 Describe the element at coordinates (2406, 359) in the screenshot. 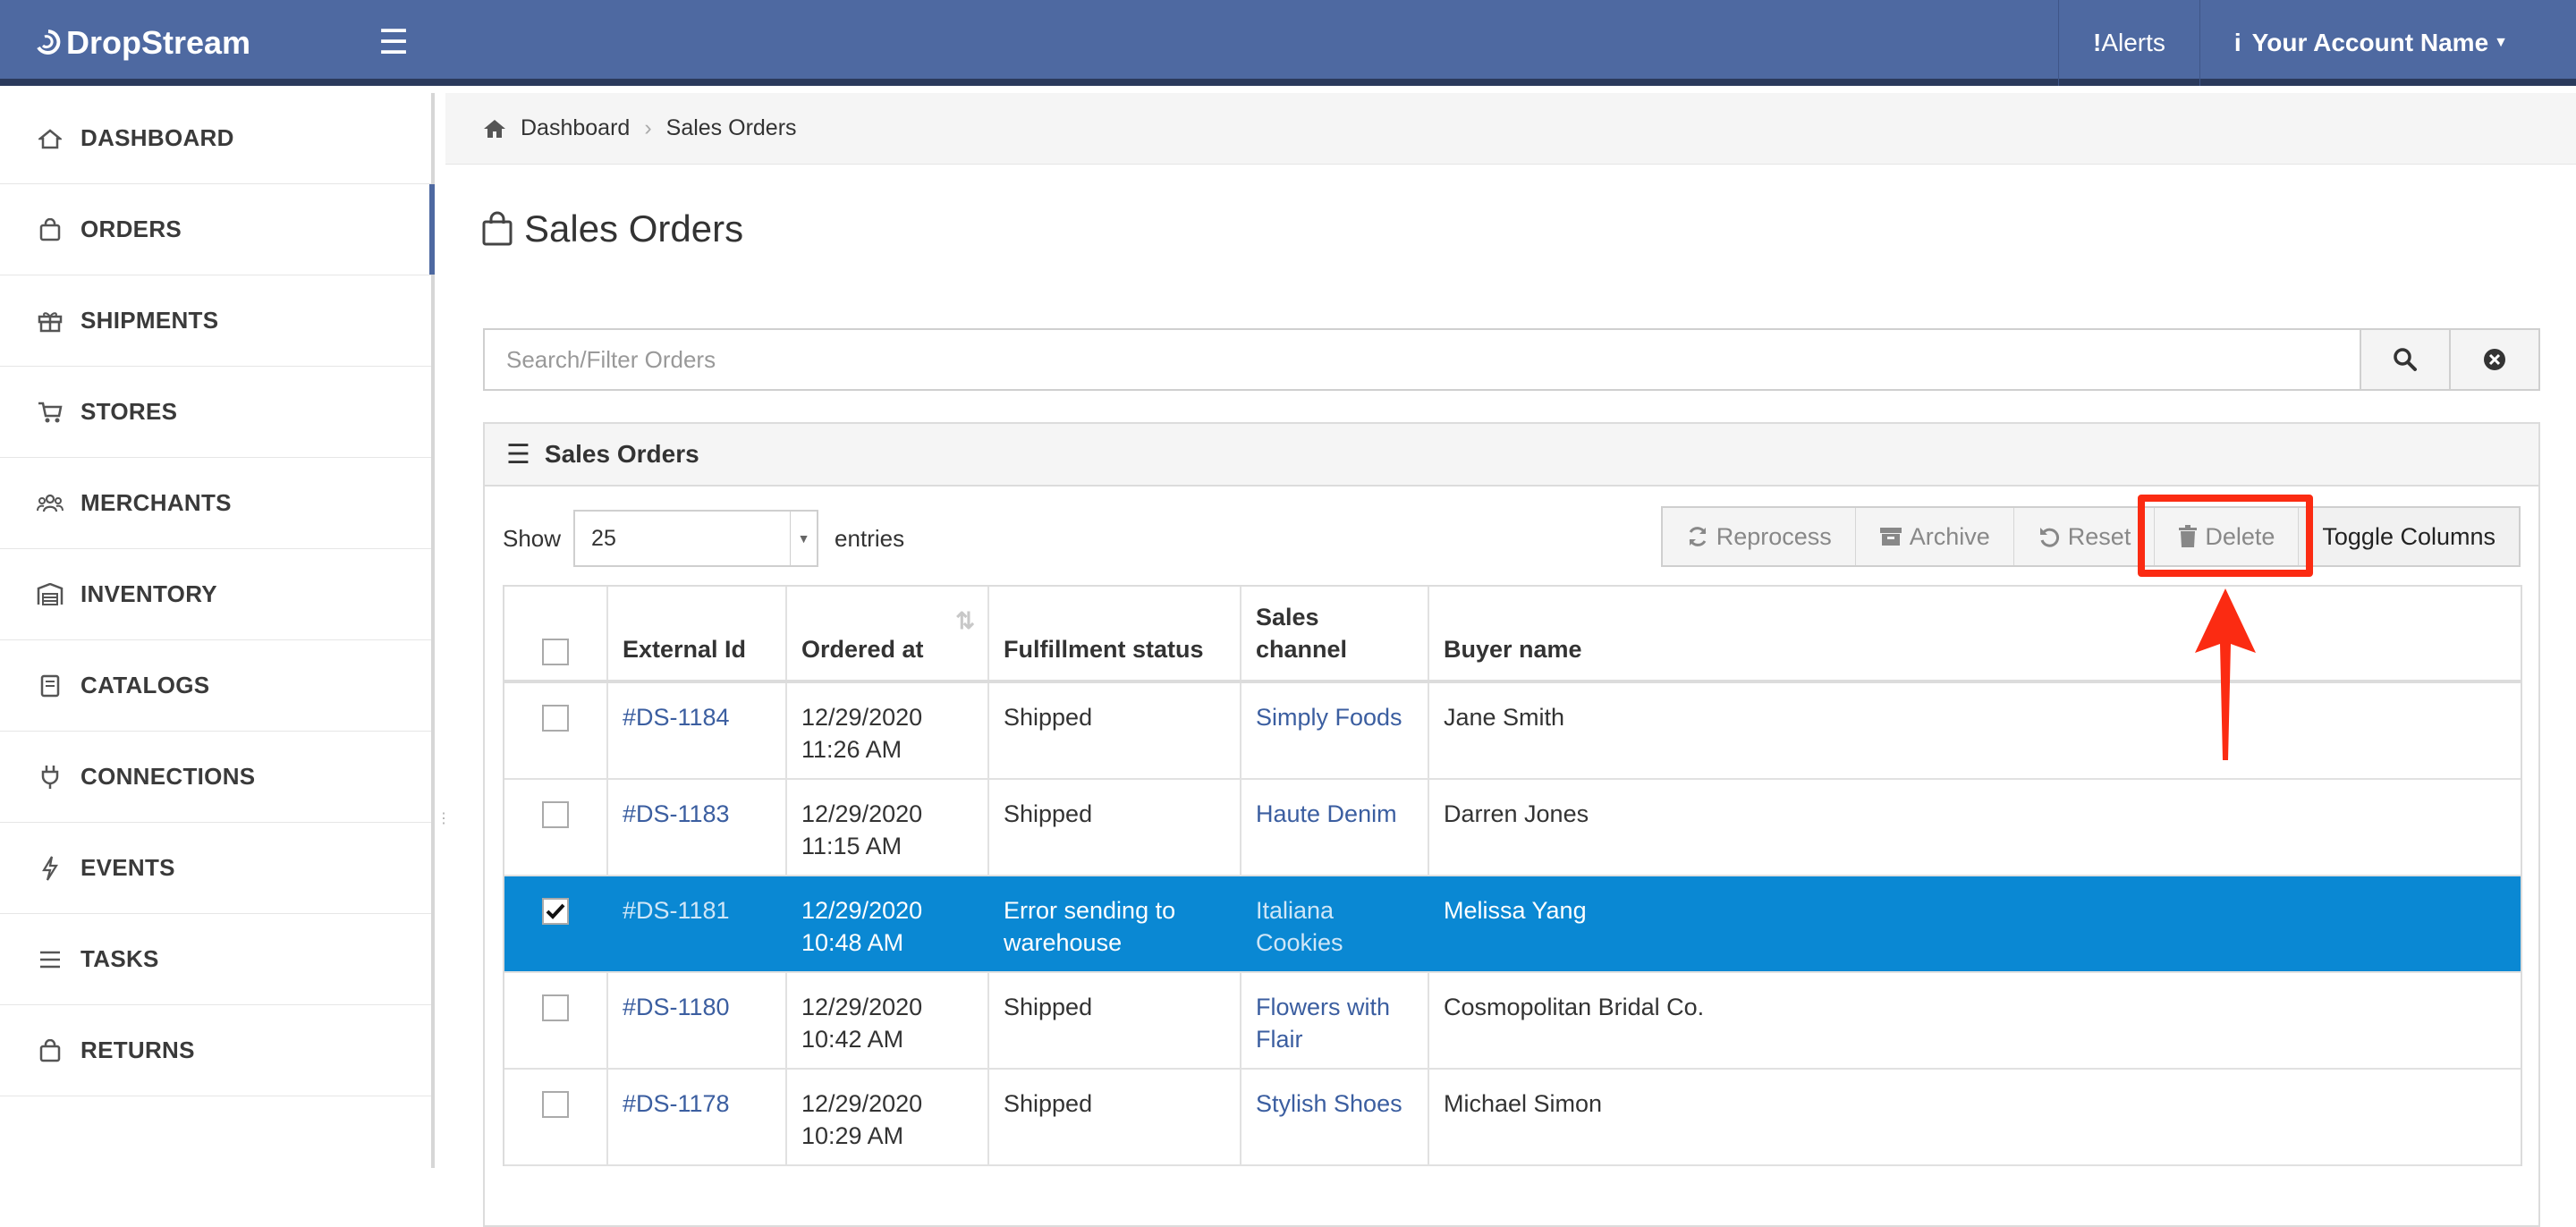

I see `search-button` at that location.